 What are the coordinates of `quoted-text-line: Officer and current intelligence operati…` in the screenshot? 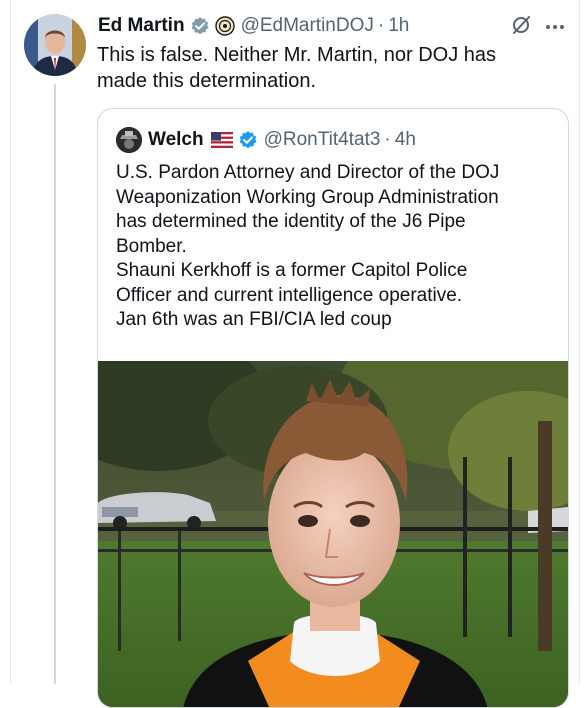 It's located at (289, 295).